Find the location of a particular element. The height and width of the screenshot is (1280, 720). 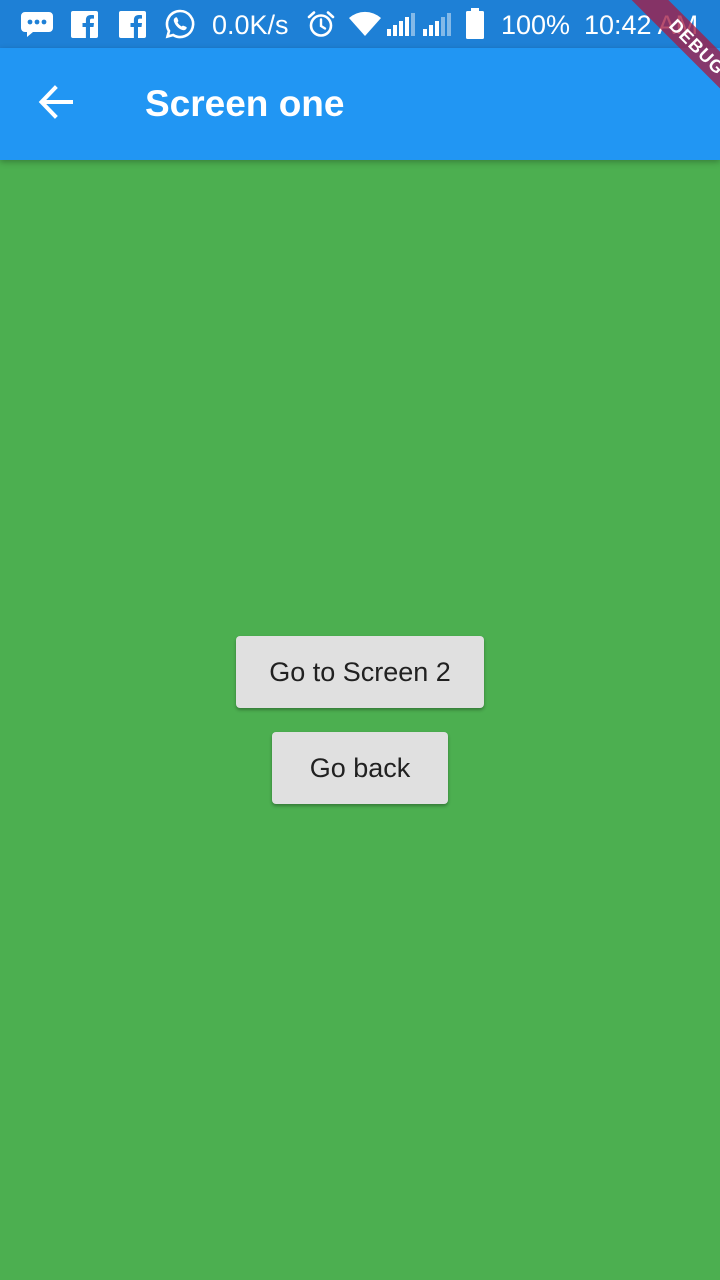

app-bar: Screen one is located at coordinates (360, 104).